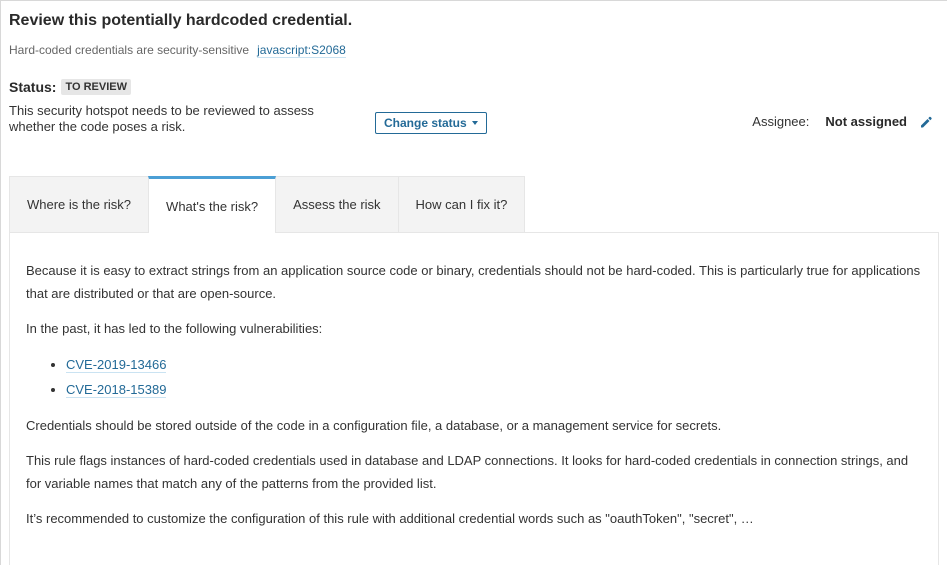 Image resolution: width=947 pixels, height=565 pixels. I want to click on assignee-value: Not assigned, so click(866, 121).